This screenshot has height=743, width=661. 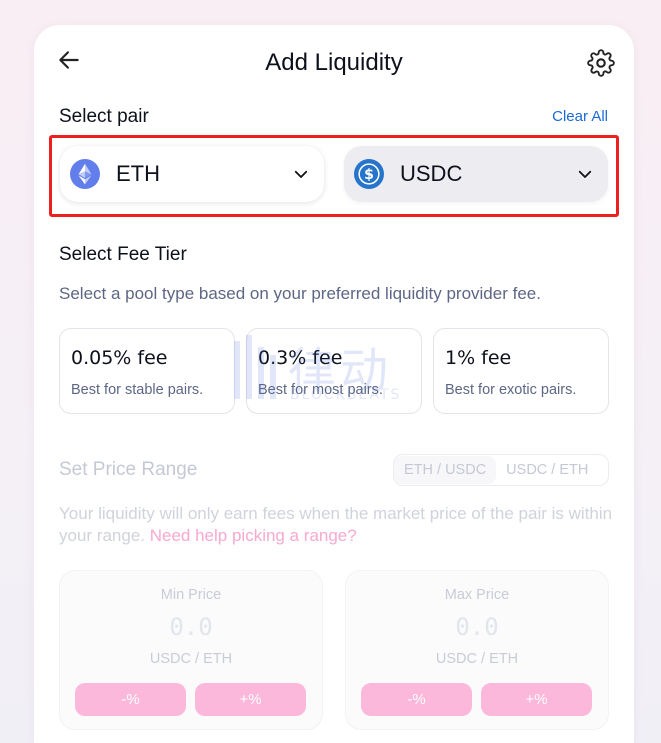 What do you see at coordinates (334, 371) in the screenshot?
I see `fee-tier-option: 0.3% fee Best for most pairs.` at bounding box center [334, 371].